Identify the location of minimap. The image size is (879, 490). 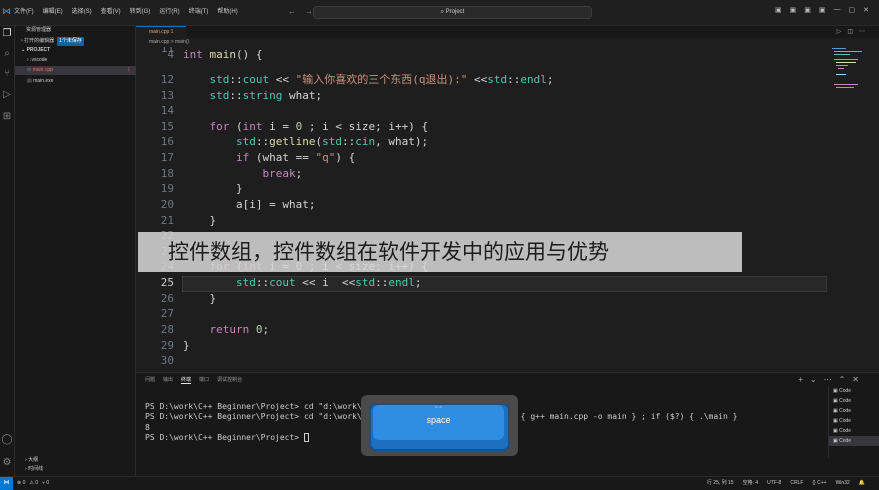
(853, 207).